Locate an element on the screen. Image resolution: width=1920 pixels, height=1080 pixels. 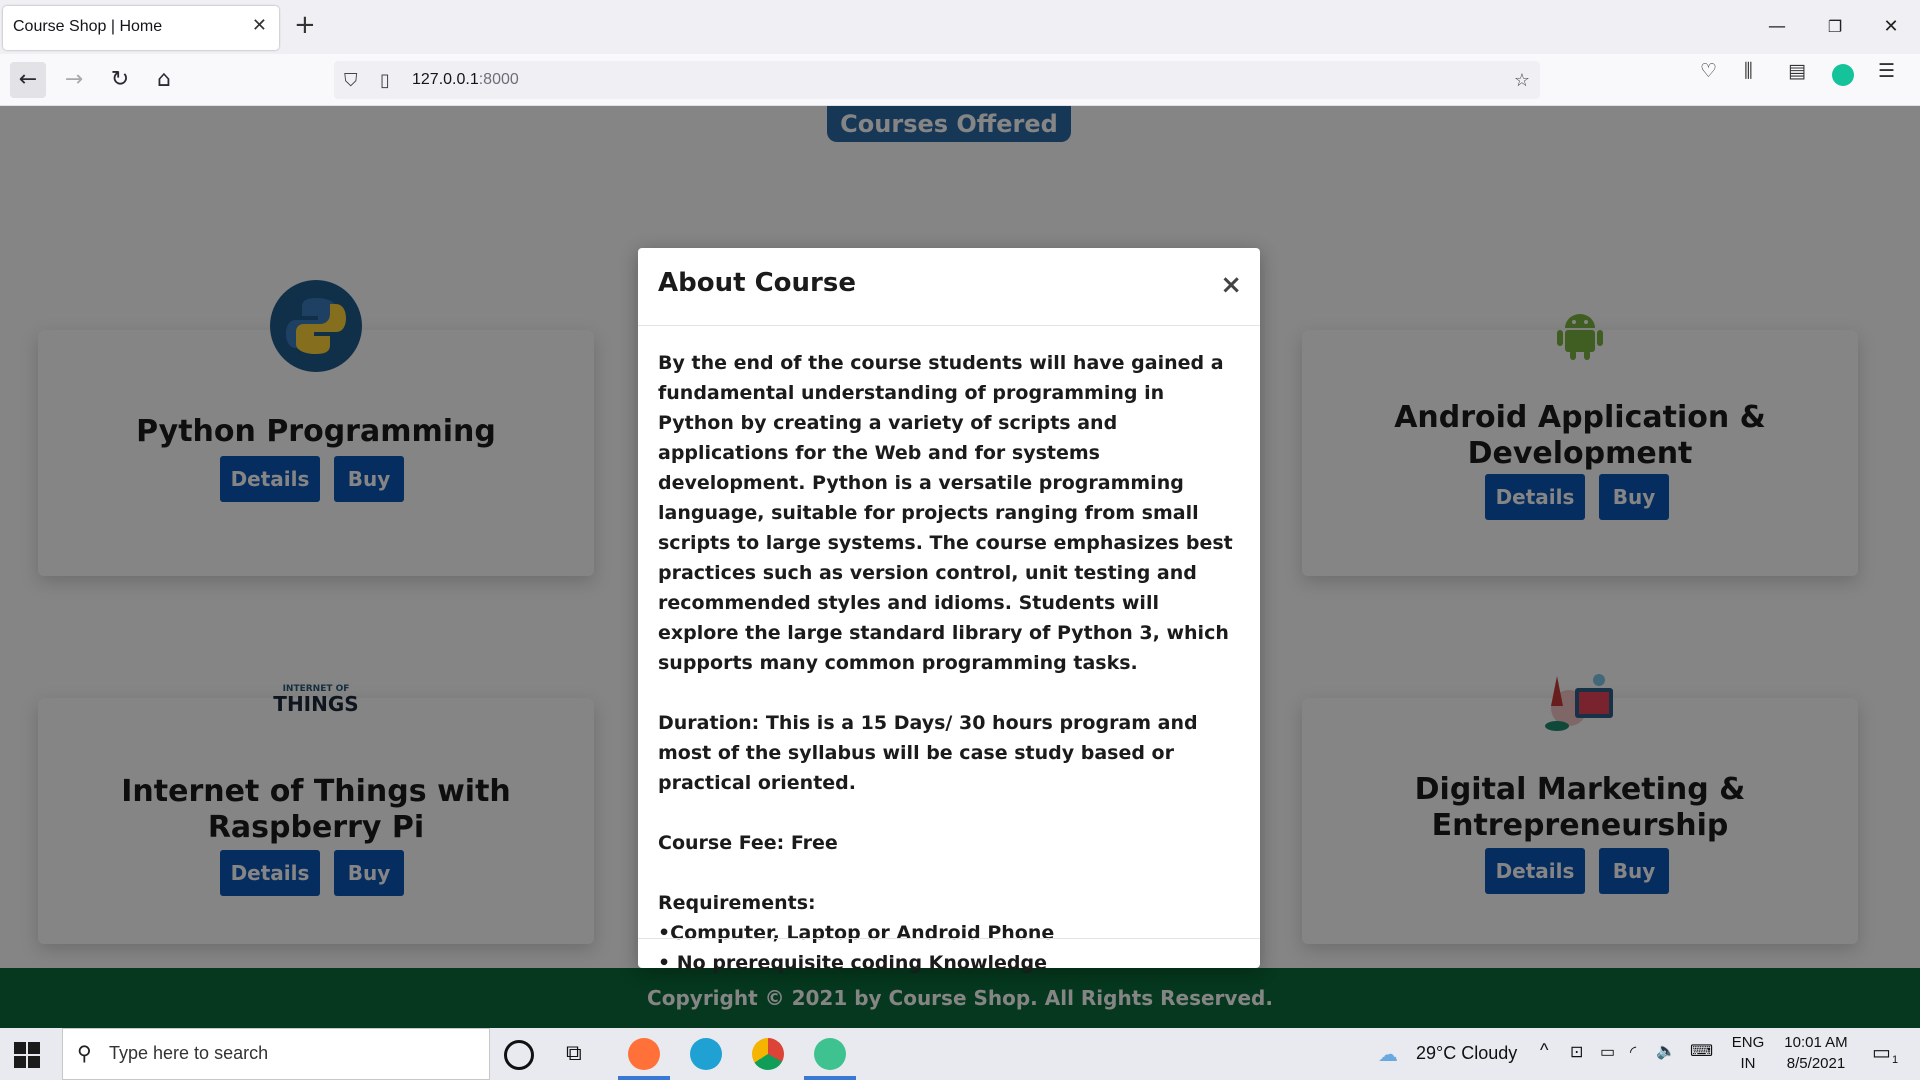
tray-chevron-icon: ^ is located at coordinates (1544, 1050).